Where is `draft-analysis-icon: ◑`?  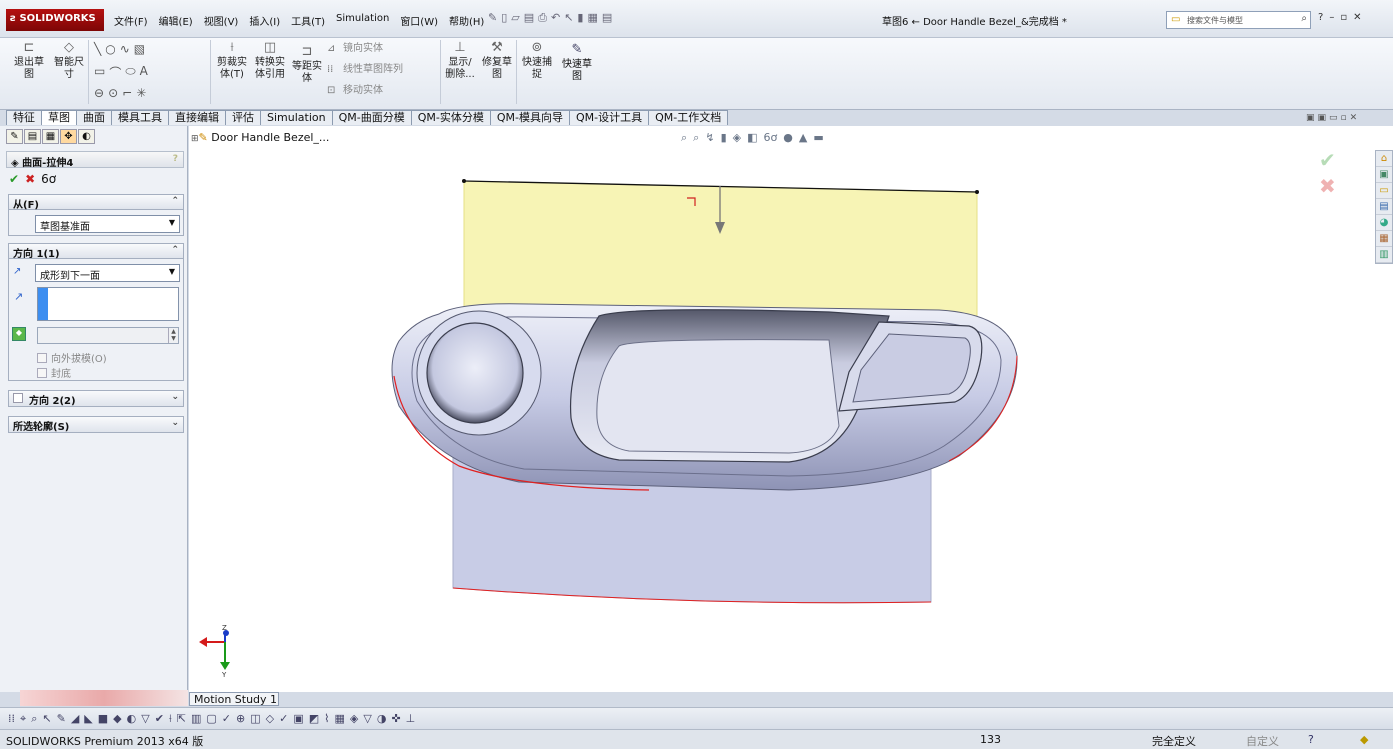 draft-analysis-icon: ◑ is located at coordinates (382, 718).